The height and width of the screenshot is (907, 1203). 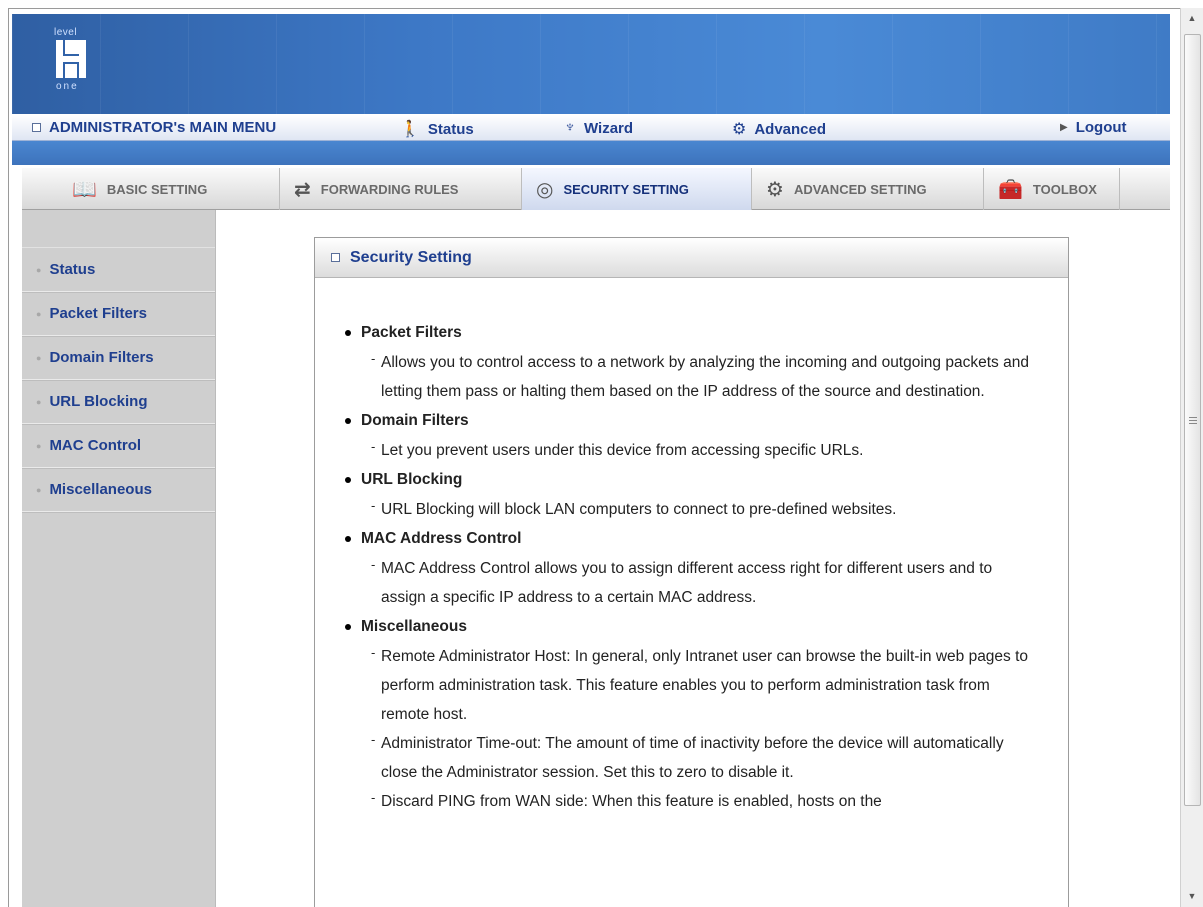 What do you see at coordinates (95, 445) in the screenshot?
I see `sidebar-item-label: MAC Control` at bounding box center [95, 445].